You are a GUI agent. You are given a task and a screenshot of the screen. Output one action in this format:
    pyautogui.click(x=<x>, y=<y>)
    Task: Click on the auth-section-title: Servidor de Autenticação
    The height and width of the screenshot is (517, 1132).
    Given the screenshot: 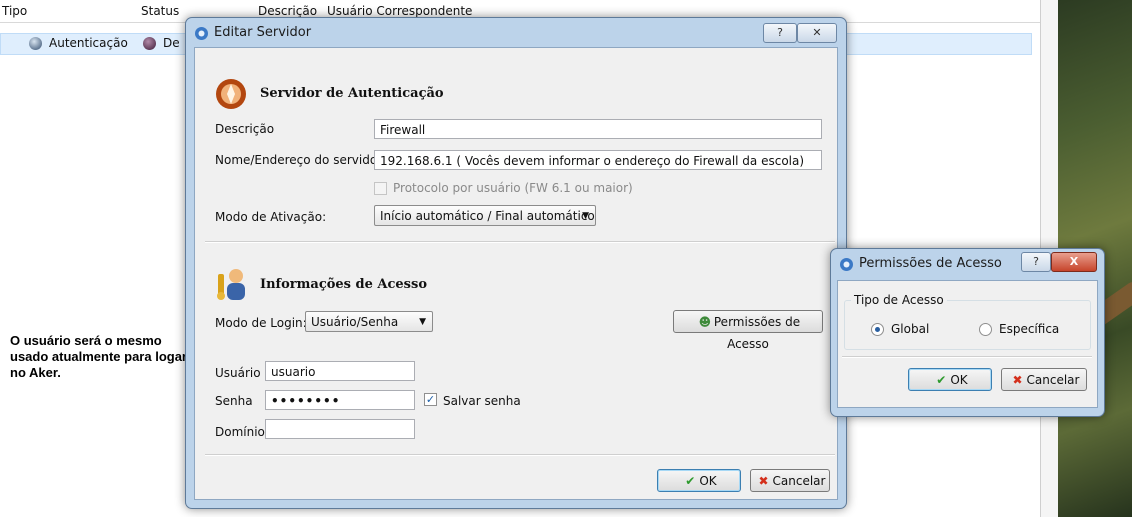 What is the action you would take?
    pyautogui.click(x=352, y=93)
    